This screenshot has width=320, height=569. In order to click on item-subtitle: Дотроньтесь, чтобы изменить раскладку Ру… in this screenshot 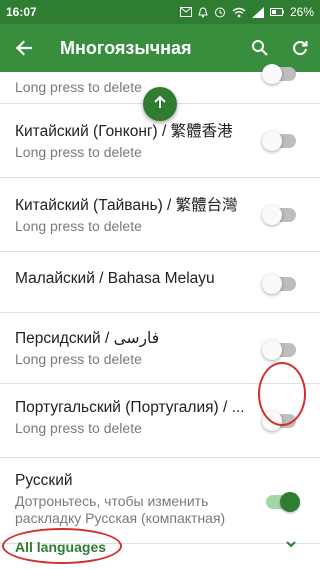, I will do `click(120, 509)`.